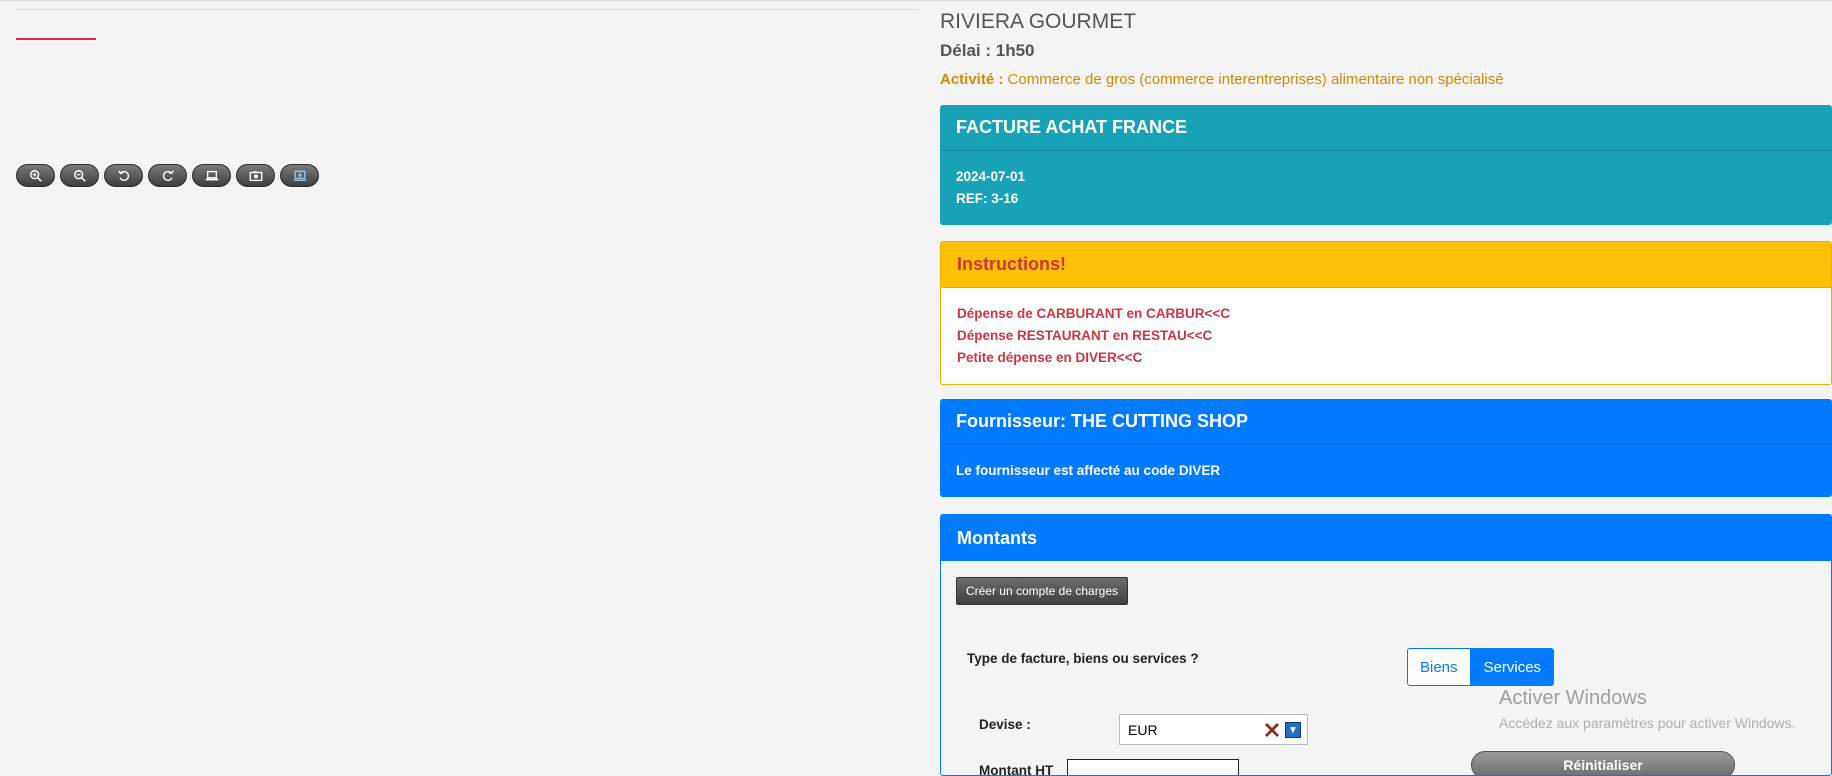 The image size is (1832, 776). I want to click on option-biens-button: Biens, so click(1439, 667).